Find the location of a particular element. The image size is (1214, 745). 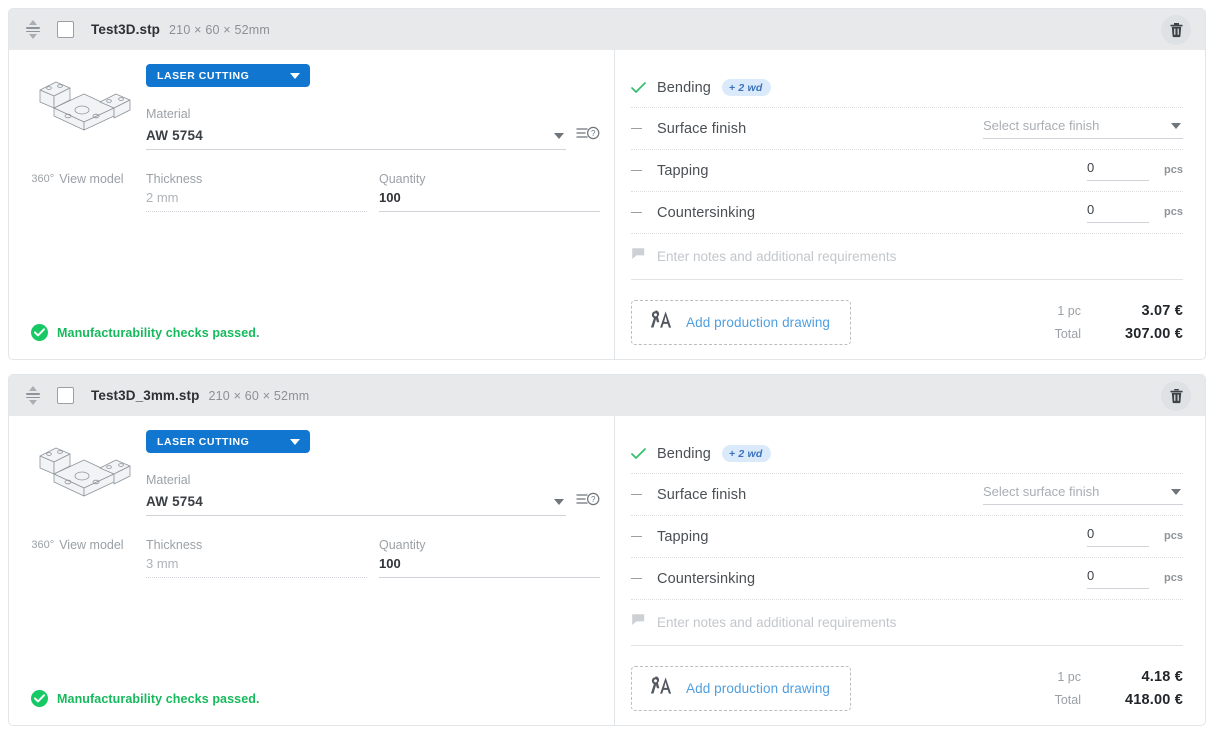

comment-icon is located at coordinates (638, 622).